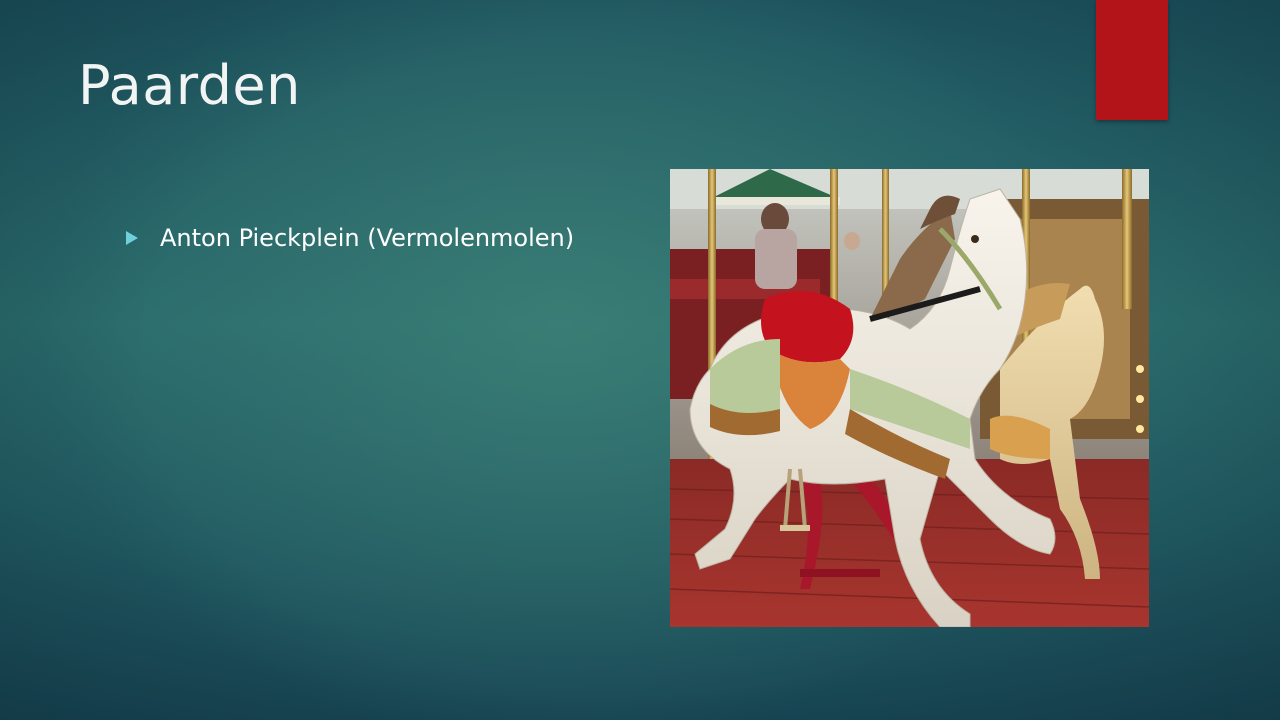 The image size is (1280, 720). What do you see at coordinates (367, 238) in the screenshot?
I see `bullet-text: Anton Pieckplein (Vermolenmolen)` at bounding box center [367, 238].